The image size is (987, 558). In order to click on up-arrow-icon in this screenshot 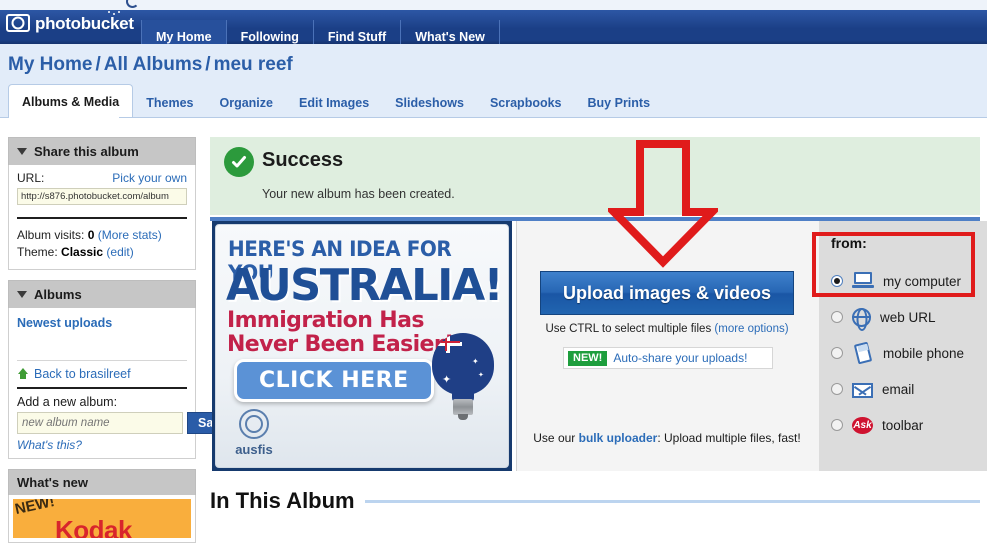, I will do `click(23, 374)`.